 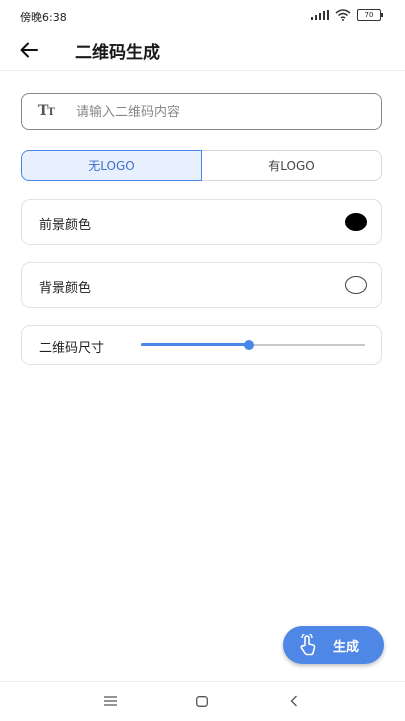 What do you see at coordinates (308, 645) in the screenshot?
I see `touch-icon` at bounding box center [308, 645].